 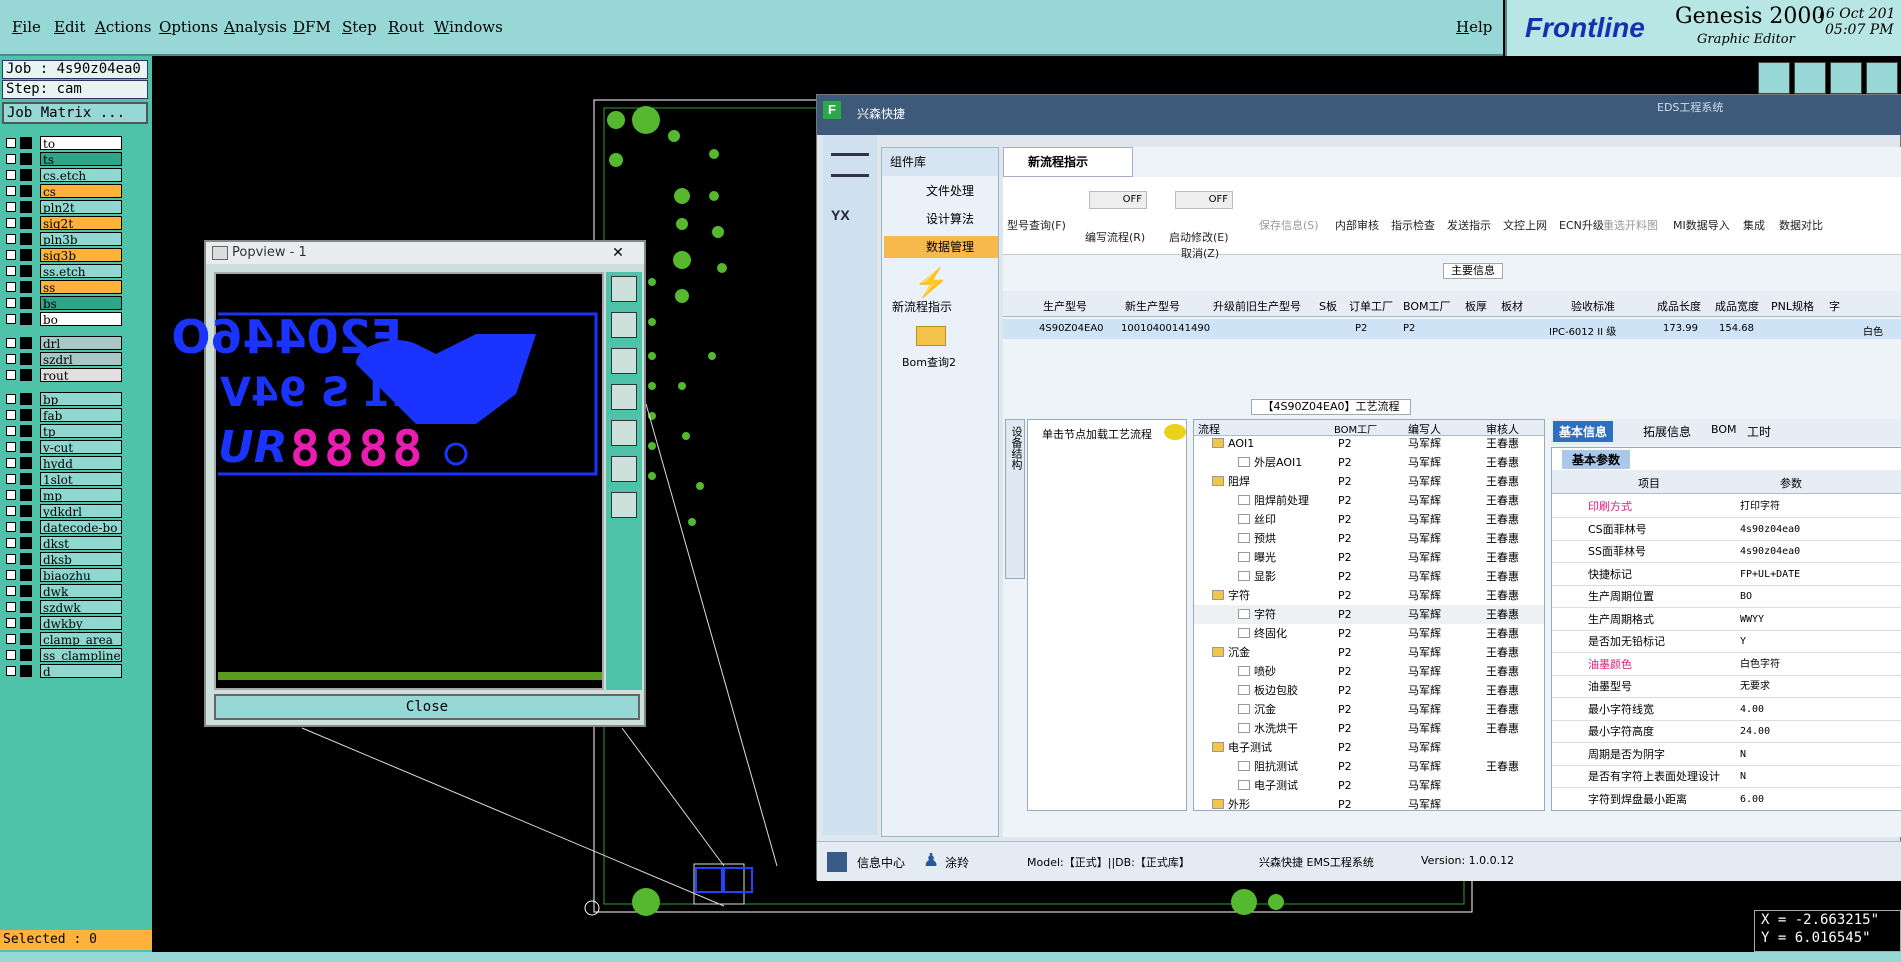 What do you see at coordinates (63, 559) in the screenshot?
I see `layer-row: dksb` at bounding box center [63, 559].